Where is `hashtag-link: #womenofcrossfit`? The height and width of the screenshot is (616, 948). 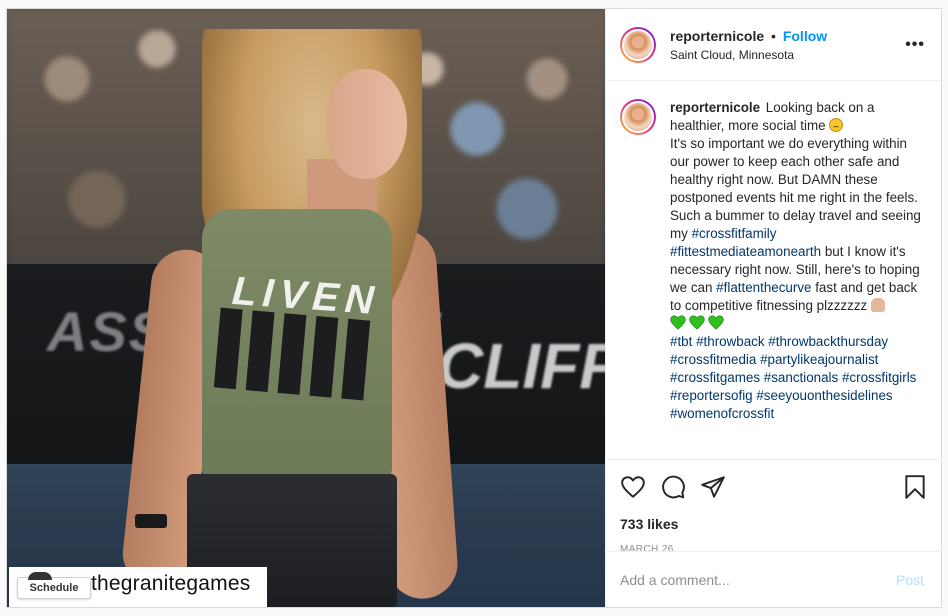
hashtag-link: #womenofcrossfit is located at coordinates (722, 413).